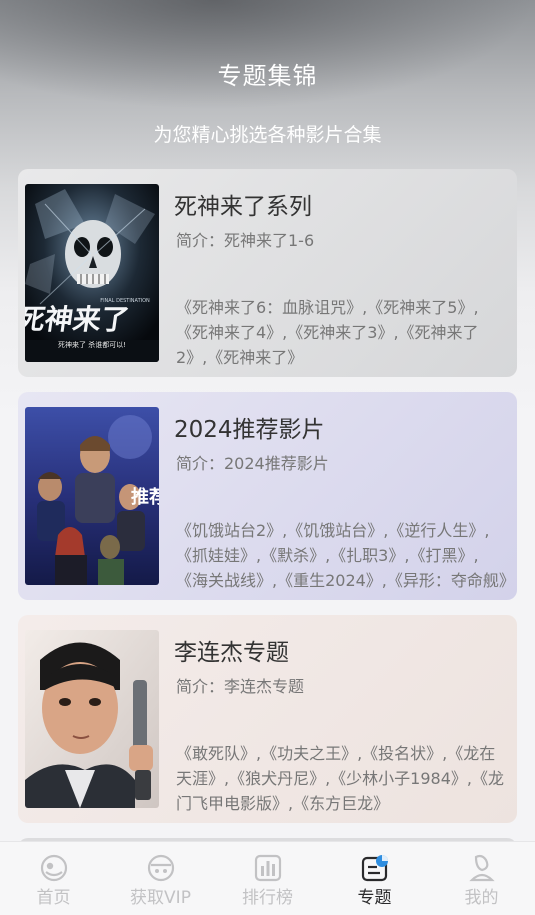 The height and width of the screenshot is (915, 535). Describe the element at coordinates (160, 898) in the screenshot. I see `tab-label: 获取VIP` at that location.